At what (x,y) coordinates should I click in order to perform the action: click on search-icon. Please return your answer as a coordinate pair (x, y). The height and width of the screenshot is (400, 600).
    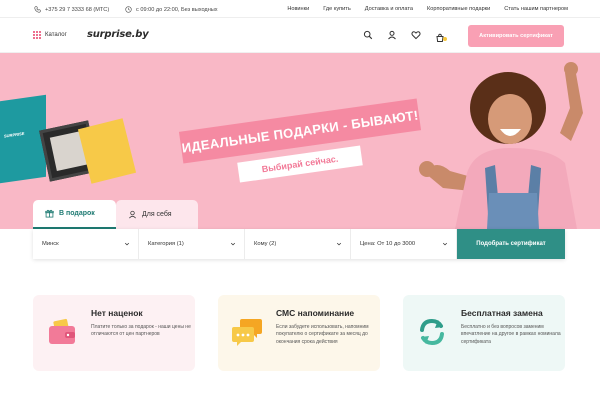
    Looking at the image, I should click on (368, 35).